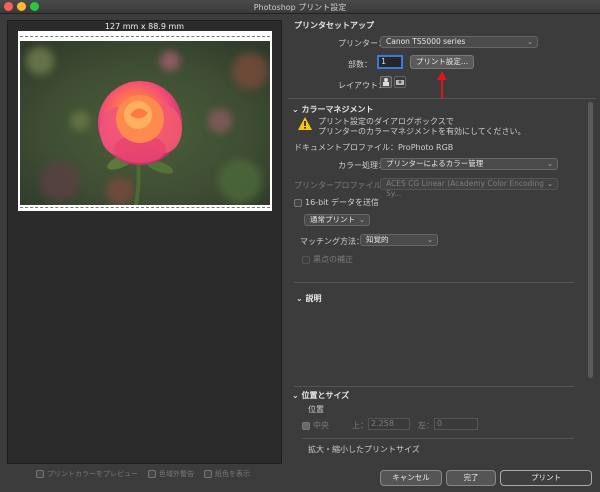 The width and height of the screenshot is (600, 492). What do you see at coordinates (399, 240) in the screenshot?
I see `rendering-intent-select: 知覚的 ⌄` at bounding box center [399, 240].